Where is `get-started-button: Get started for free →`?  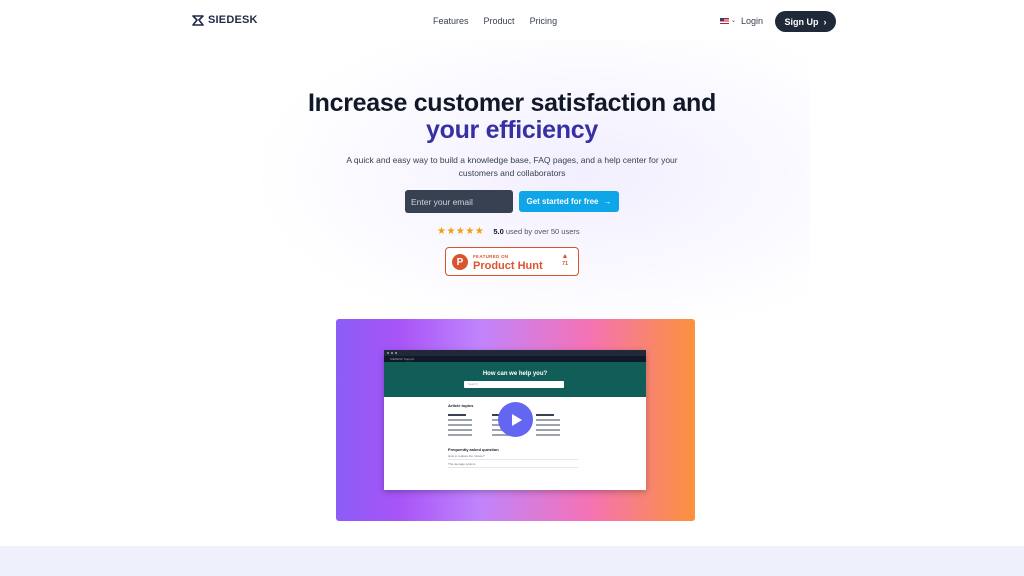
get-started-button: Get started for free → is located at coordinates (569, 201).